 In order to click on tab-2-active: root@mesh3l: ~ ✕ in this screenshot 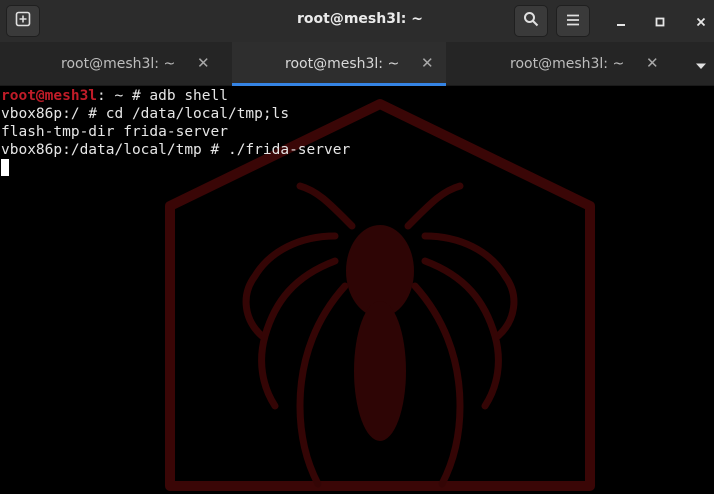, I will do `click(339, 64)`.